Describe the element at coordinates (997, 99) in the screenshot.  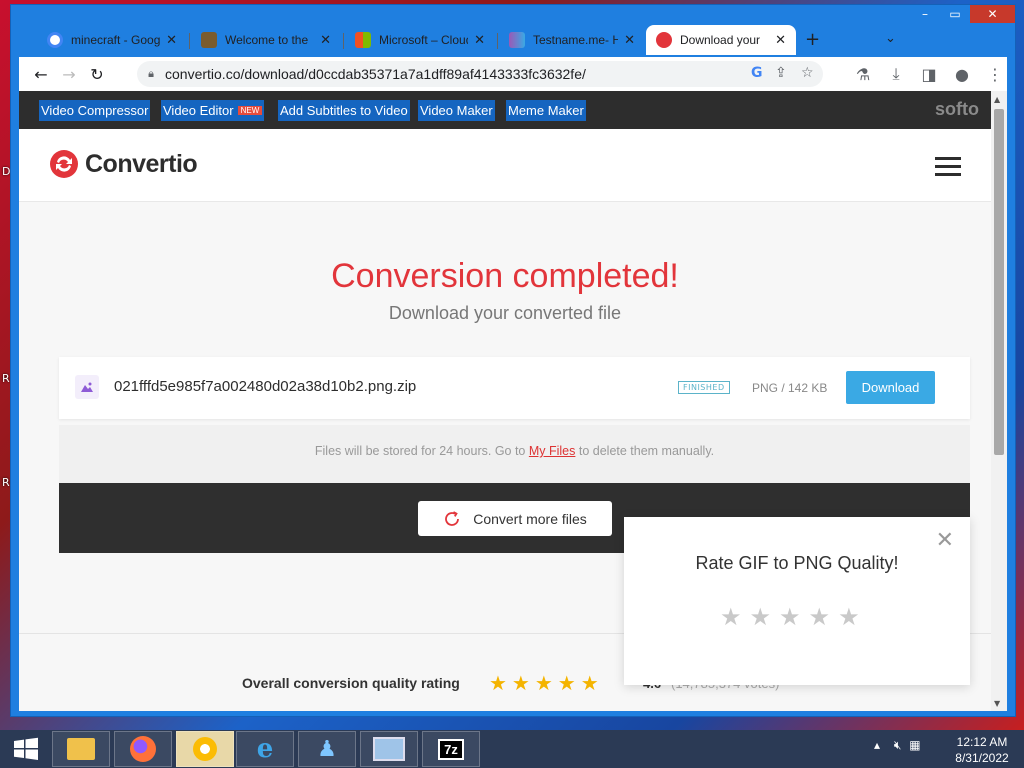
I see `scroll-up-icon: ▲` at that location.